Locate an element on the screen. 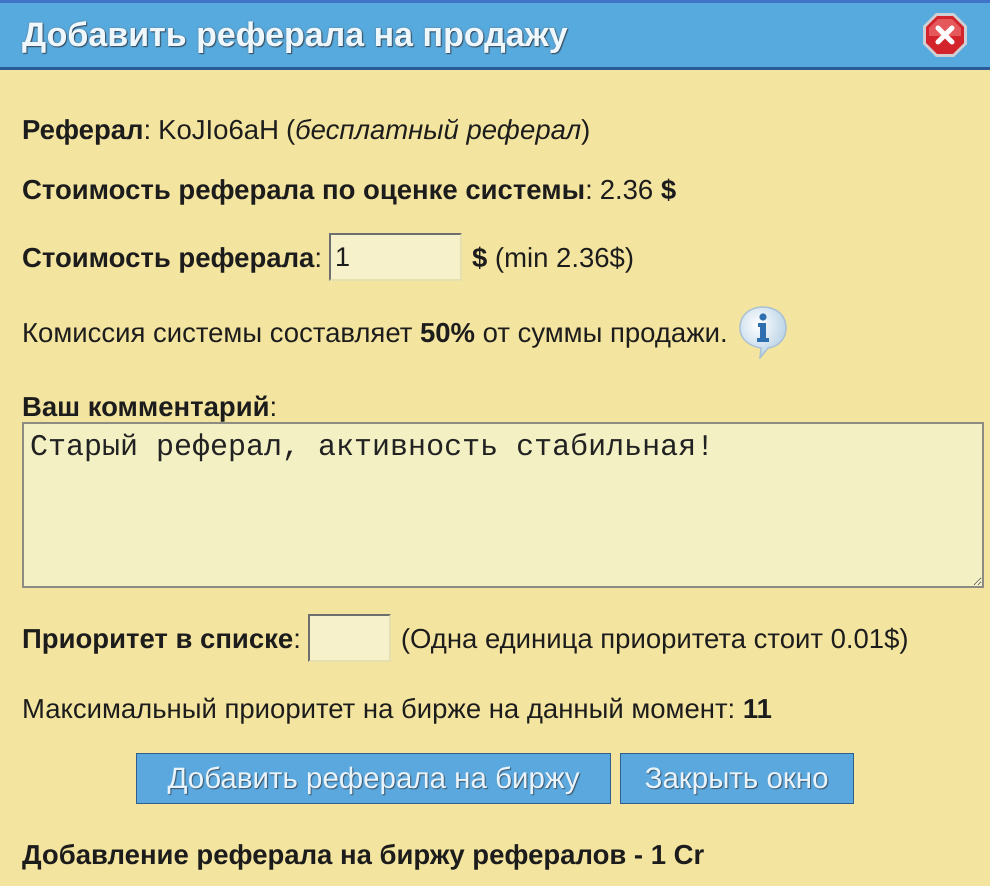 The image size is (990, 886). referral-name: KoJIo6aH is located at coordinates (218, 129).